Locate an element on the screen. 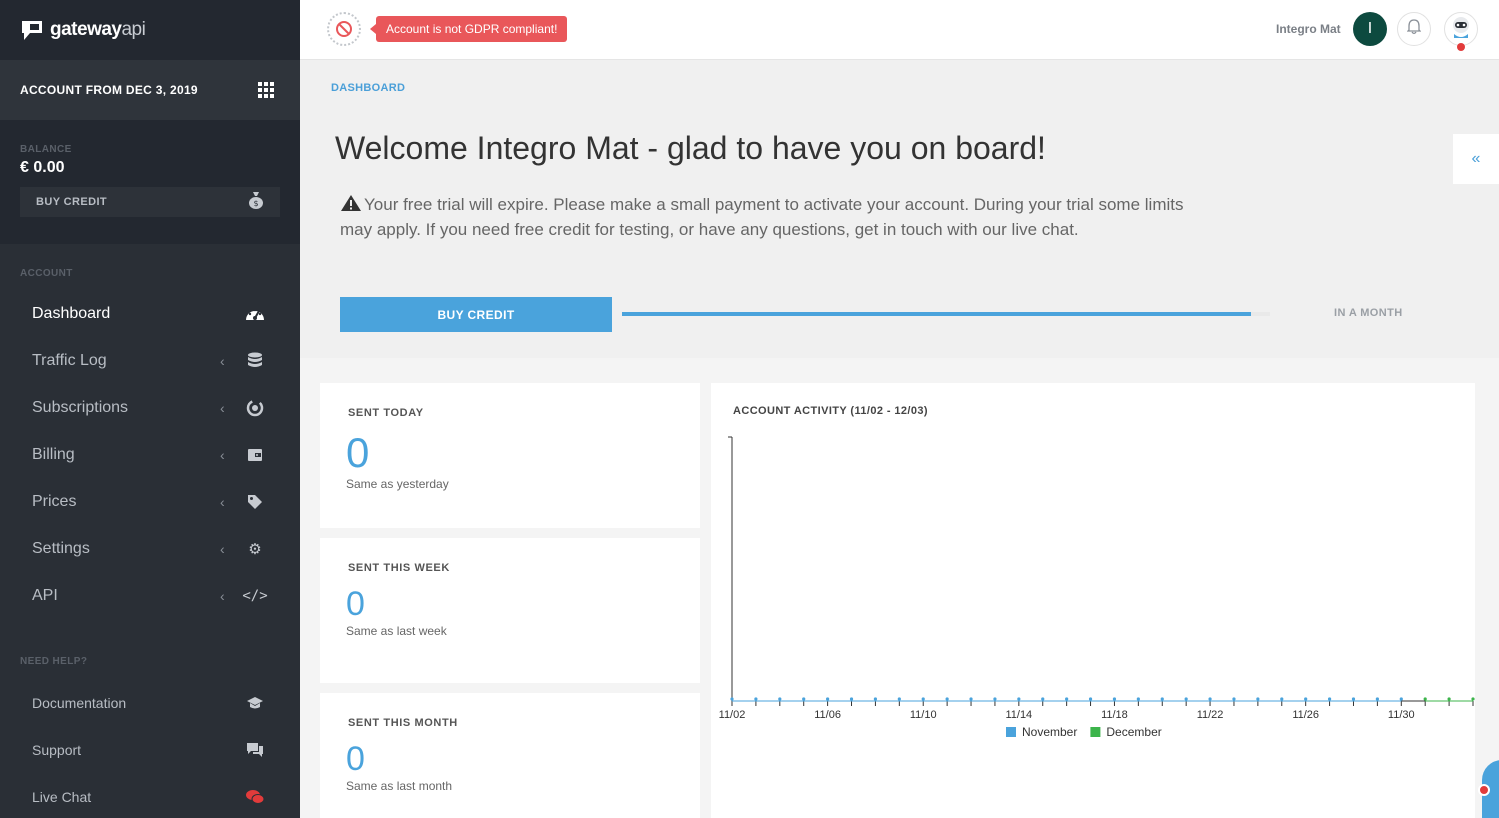  sidebar-item-prices: Prices ‹ is located at coordinates (150, 501).